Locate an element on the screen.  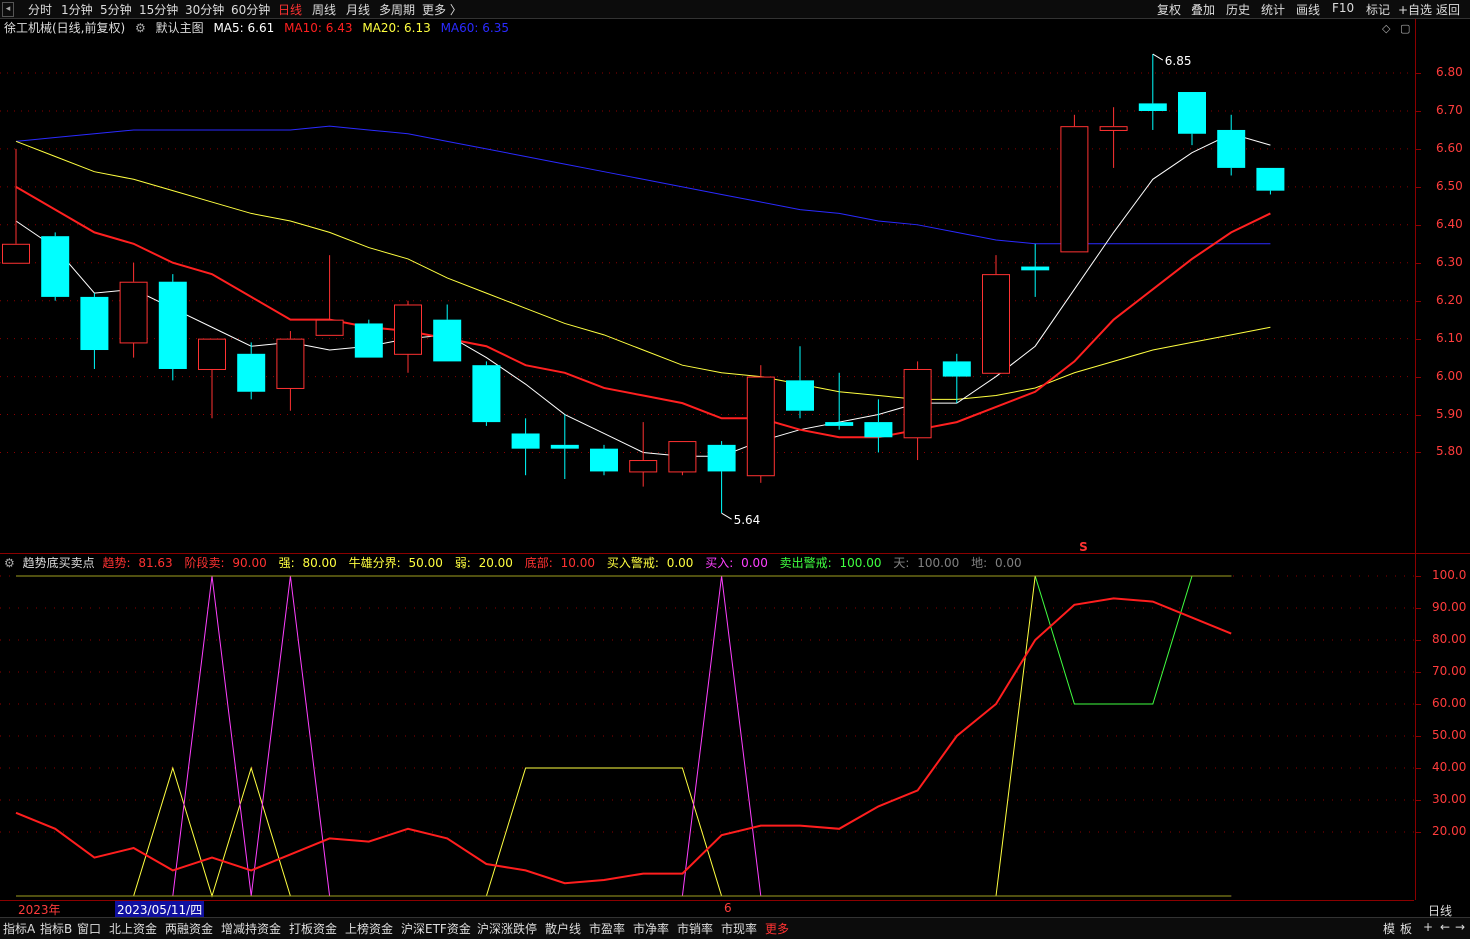
overlay-button: 叠加 is located at coordinates (1203, 9).